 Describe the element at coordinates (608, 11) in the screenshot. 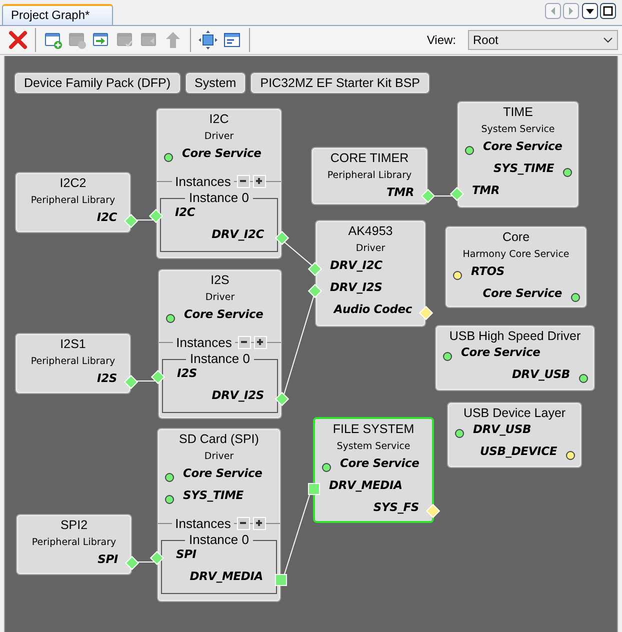

I see `maximize-icon` at that location.